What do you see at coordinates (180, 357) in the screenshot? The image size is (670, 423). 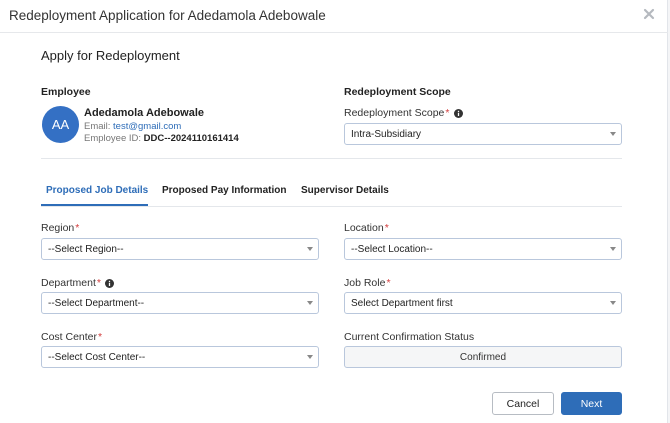 I see `cost-center-select: --Select Cost Center--` at bounding box center [180, 357].